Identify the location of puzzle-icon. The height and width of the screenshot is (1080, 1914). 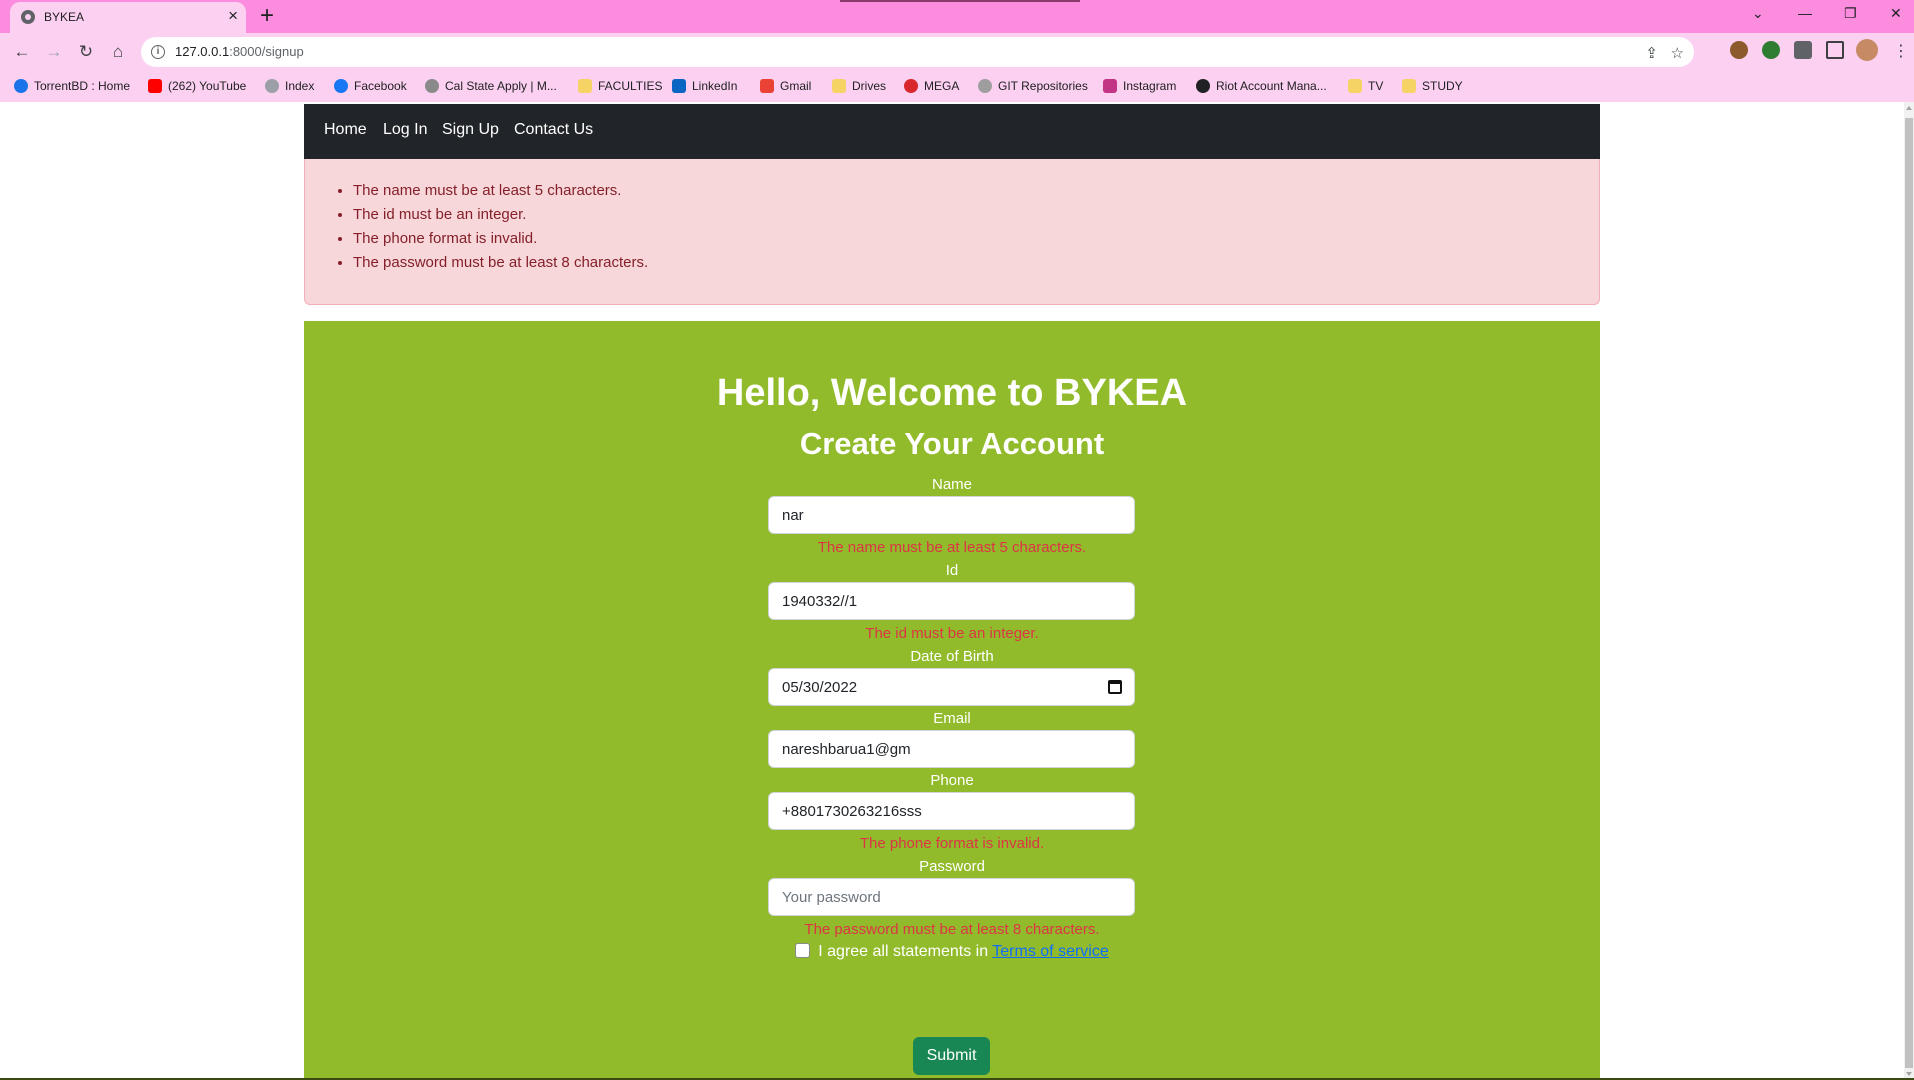
(1803, 50).